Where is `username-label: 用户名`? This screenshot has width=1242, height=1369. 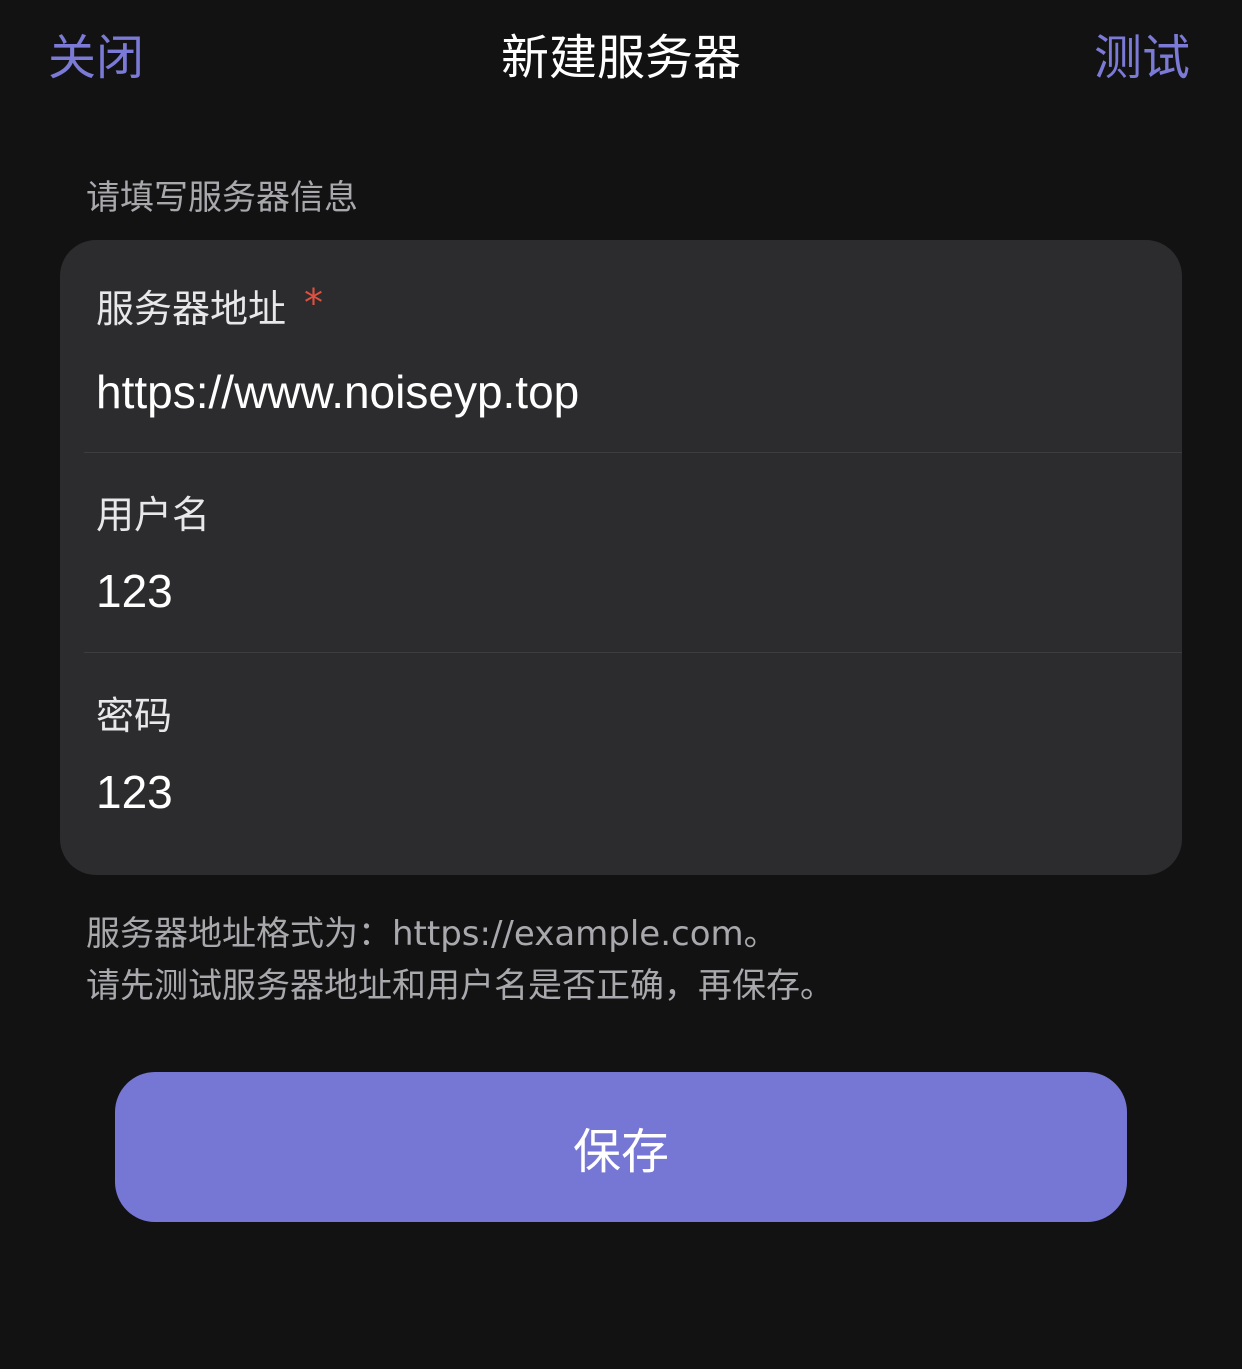
username-label: 用户名 is located at coordinates (153, 515).